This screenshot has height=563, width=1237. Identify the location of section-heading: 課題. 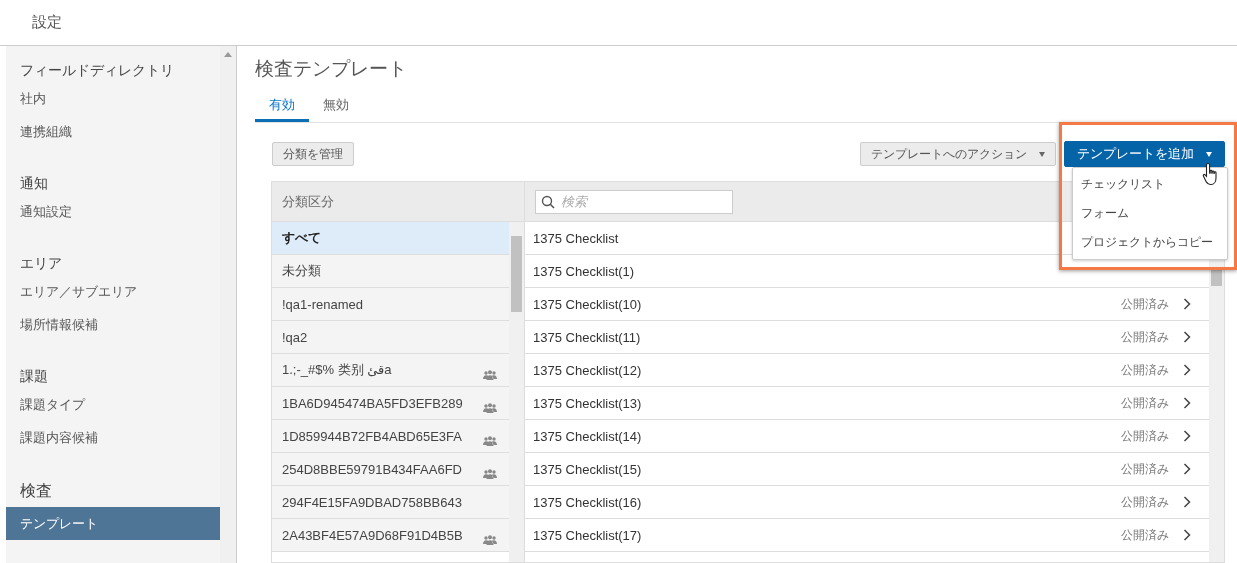
(34, 376).